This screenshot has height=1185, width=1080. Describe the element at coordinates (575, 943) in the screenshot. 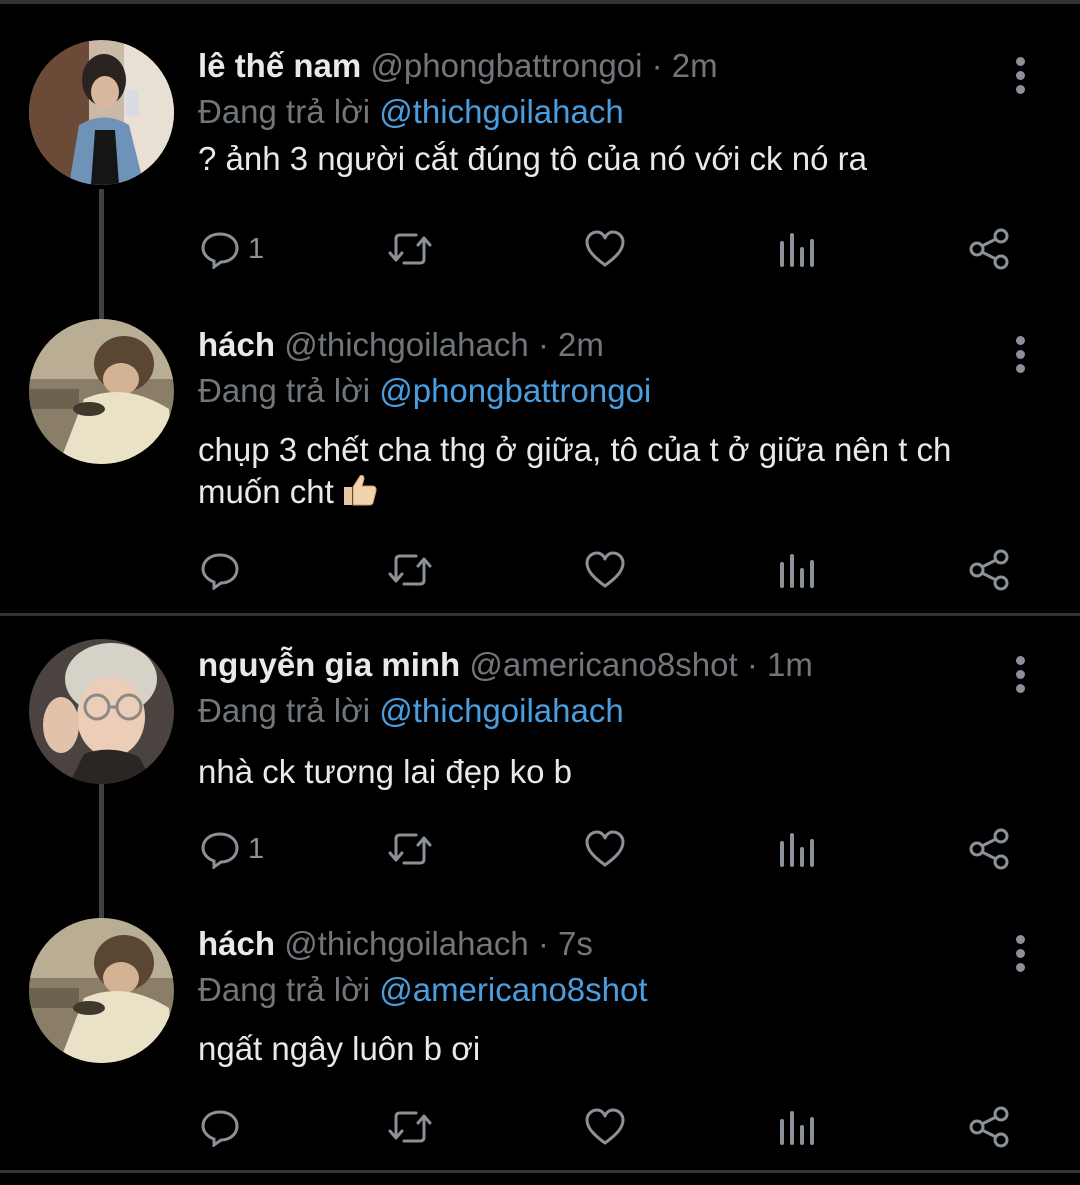

I see `timestamp: 7s` at that location.